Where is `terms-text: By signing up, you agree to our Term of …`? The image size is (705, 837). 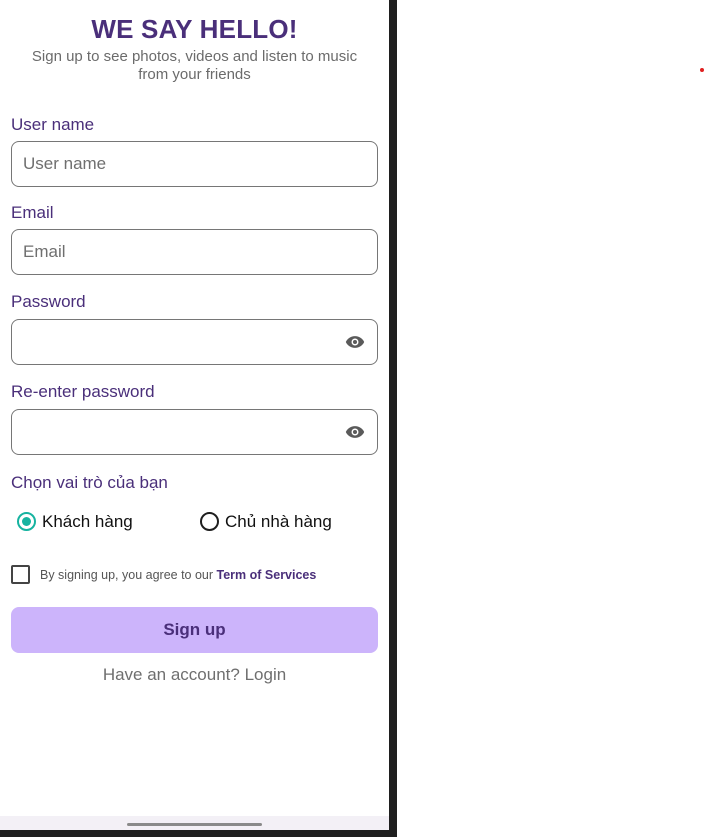 terms-text: By signing up, you agree to our Term of … is located at coordinates (178, 575).